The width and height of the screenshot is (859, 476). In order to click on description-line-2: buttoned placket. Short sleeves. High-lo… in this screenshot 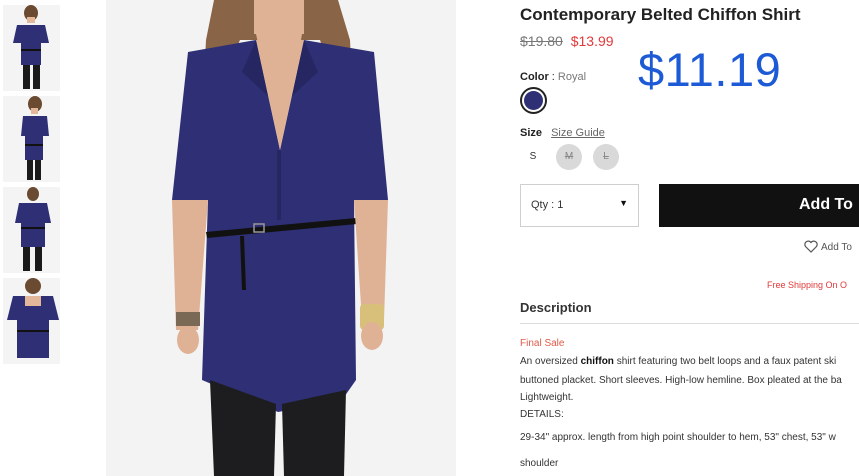, I will do `click(681, 380)`.